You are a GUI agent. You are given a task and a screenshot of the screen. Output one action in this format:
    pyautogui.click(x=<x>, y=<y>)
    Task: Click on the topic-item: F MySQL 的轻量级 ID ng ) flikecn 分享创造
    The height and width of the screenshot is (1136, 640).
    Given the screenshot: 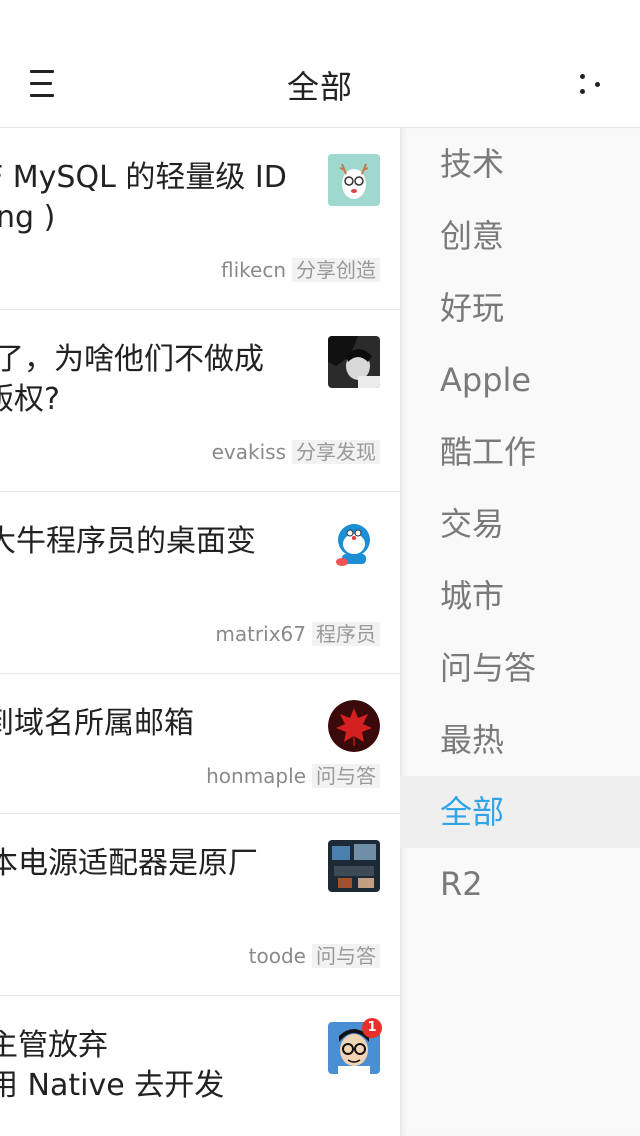 What is the action you would take?
    pyautogui.click(x=200, y=219)
    